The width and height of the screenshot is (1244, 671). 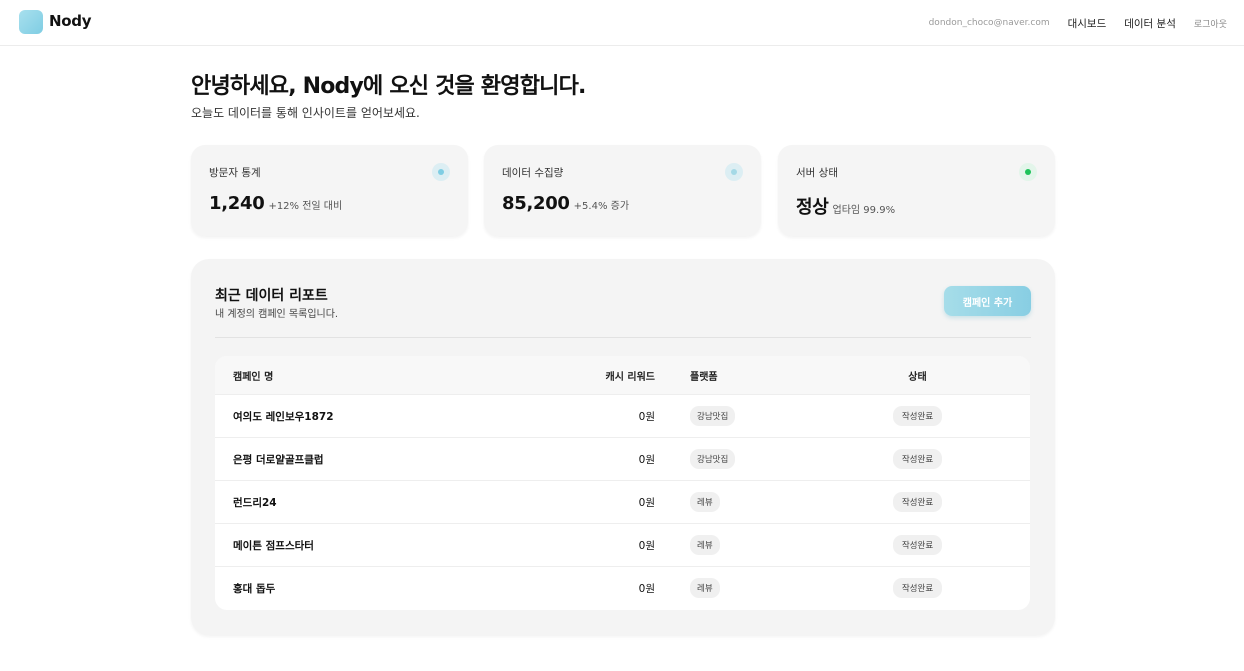 What do you see at coordinates (253, 377) in the screenshot?
I see `column-header-name: 캠페인 명` at bounding box center [253, 377].